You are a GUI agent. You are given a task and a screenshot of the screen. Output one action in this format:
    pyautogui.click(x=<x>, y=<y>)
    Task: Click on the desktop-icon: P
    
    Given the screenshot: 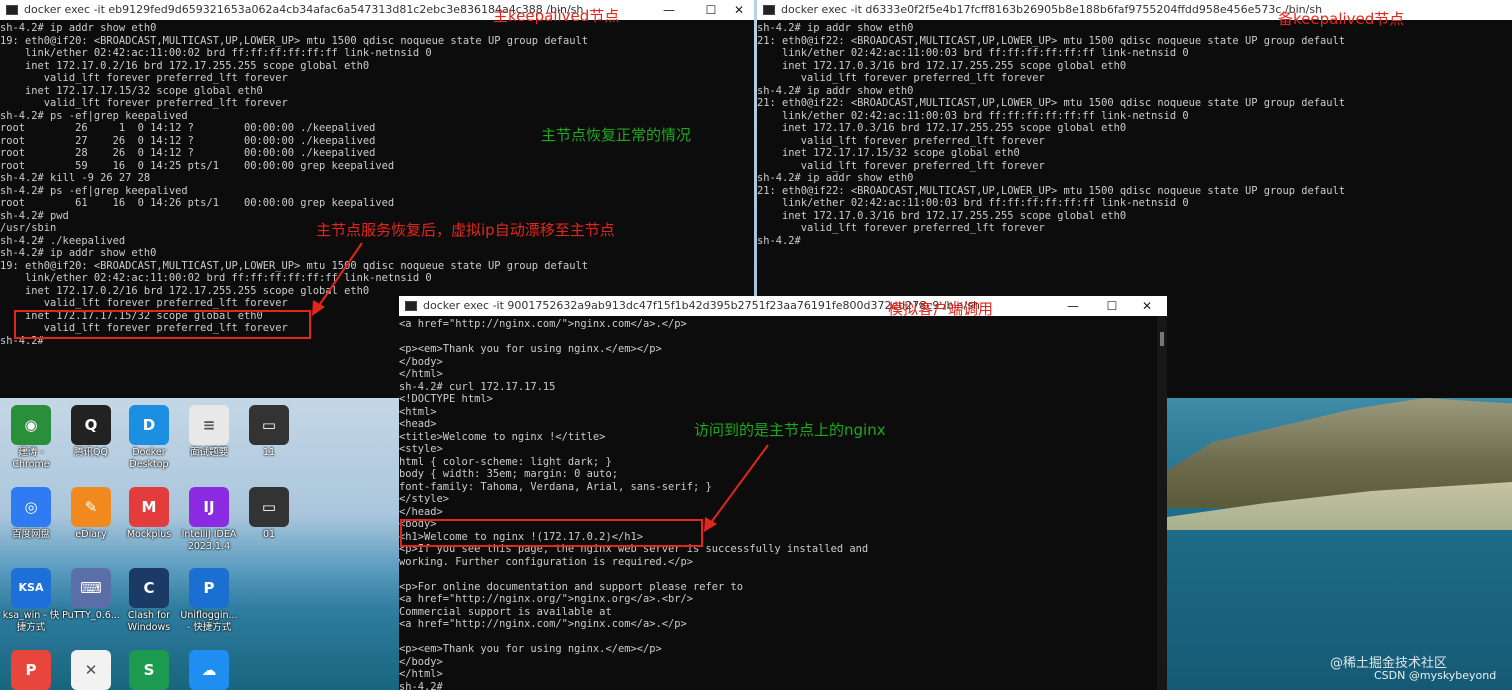 What is the action you would take?
    pyautogui.click(x=31, y=670)
    